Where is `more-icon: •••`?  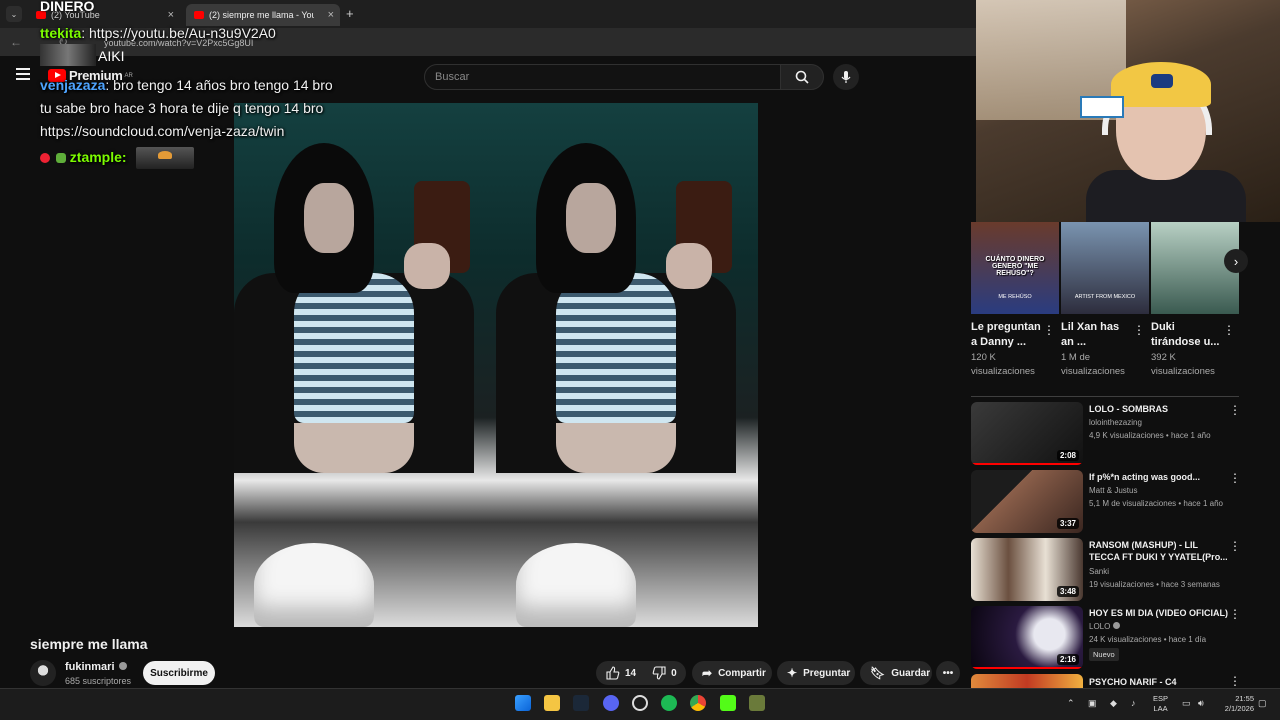
more-icon: ••• is located at coordinates (948, 673).